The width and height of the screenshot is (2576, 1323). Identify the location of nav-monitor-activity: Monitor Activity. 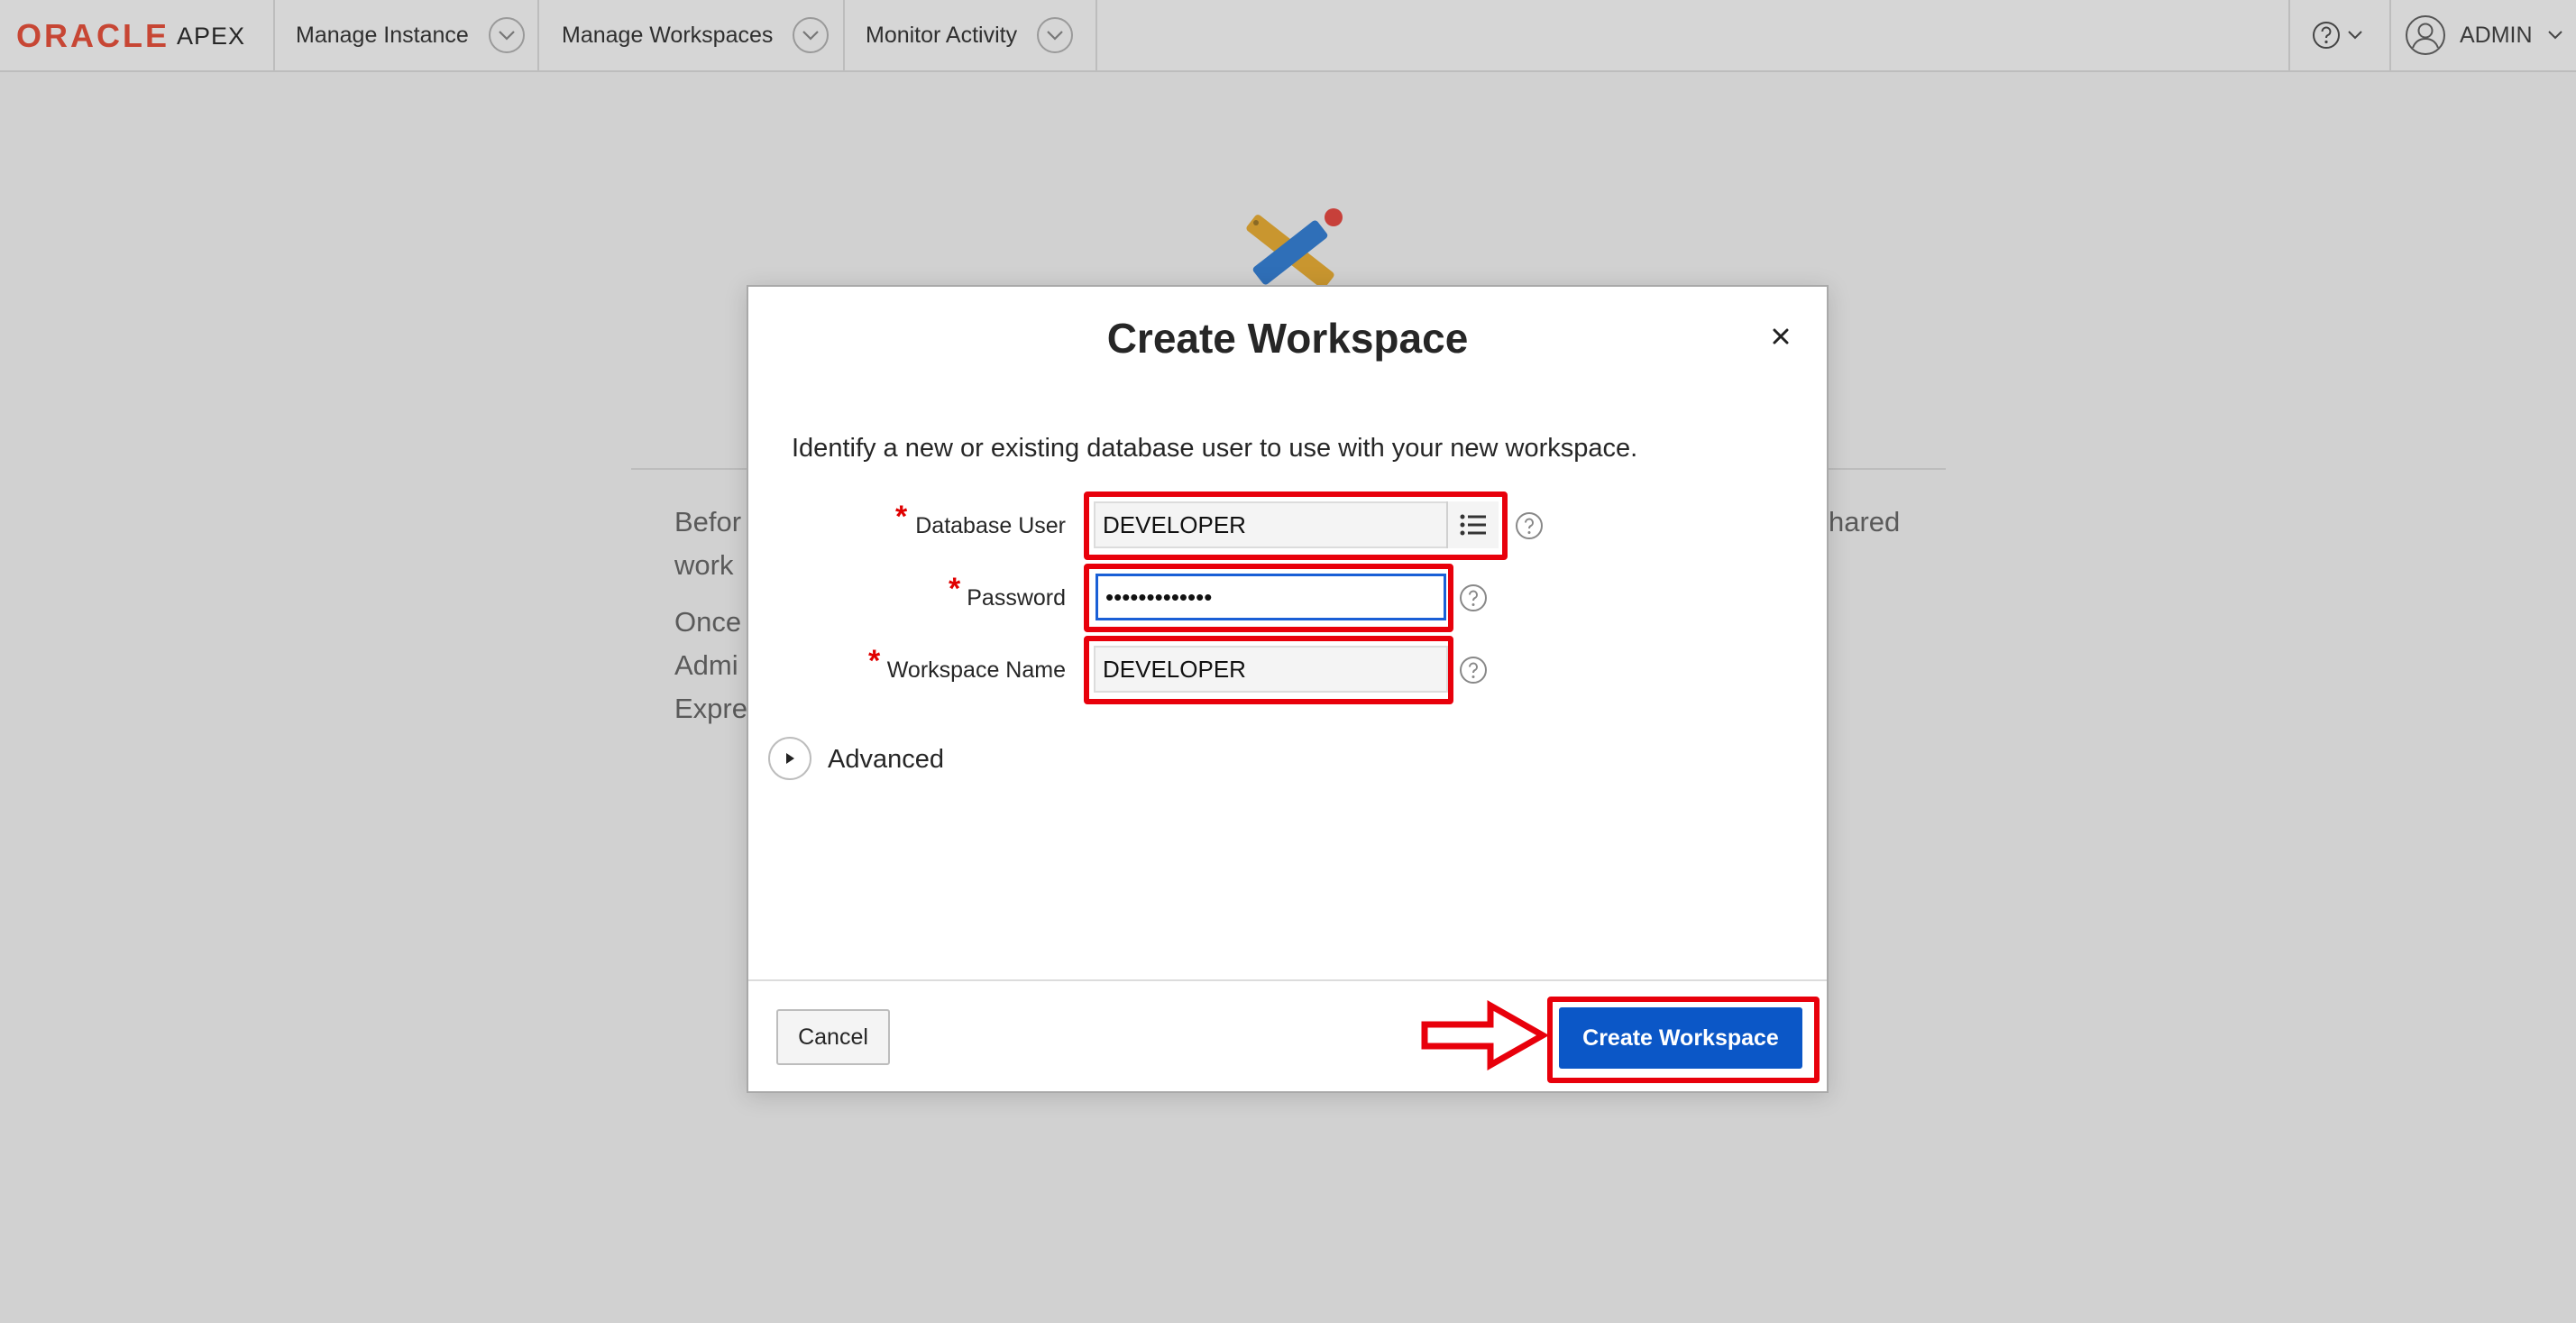
(970, 35).